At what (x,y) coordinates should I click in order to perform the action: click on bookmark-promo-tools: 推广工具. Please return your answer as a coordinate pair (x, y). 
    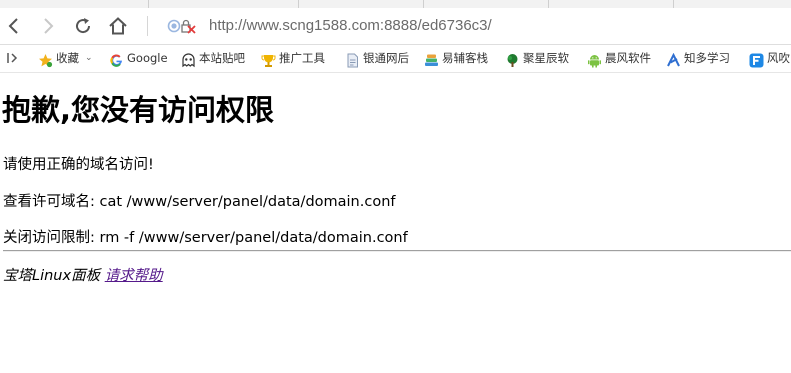
    Looking at the image, I should click on (295, 58).